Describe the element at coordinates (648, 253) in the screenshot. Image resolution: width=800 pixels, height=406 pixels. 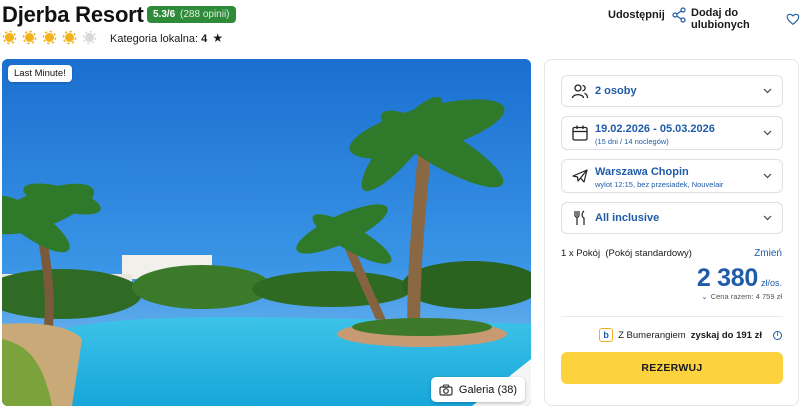
I see `room-type: (Pokój standardowy)` at that location.